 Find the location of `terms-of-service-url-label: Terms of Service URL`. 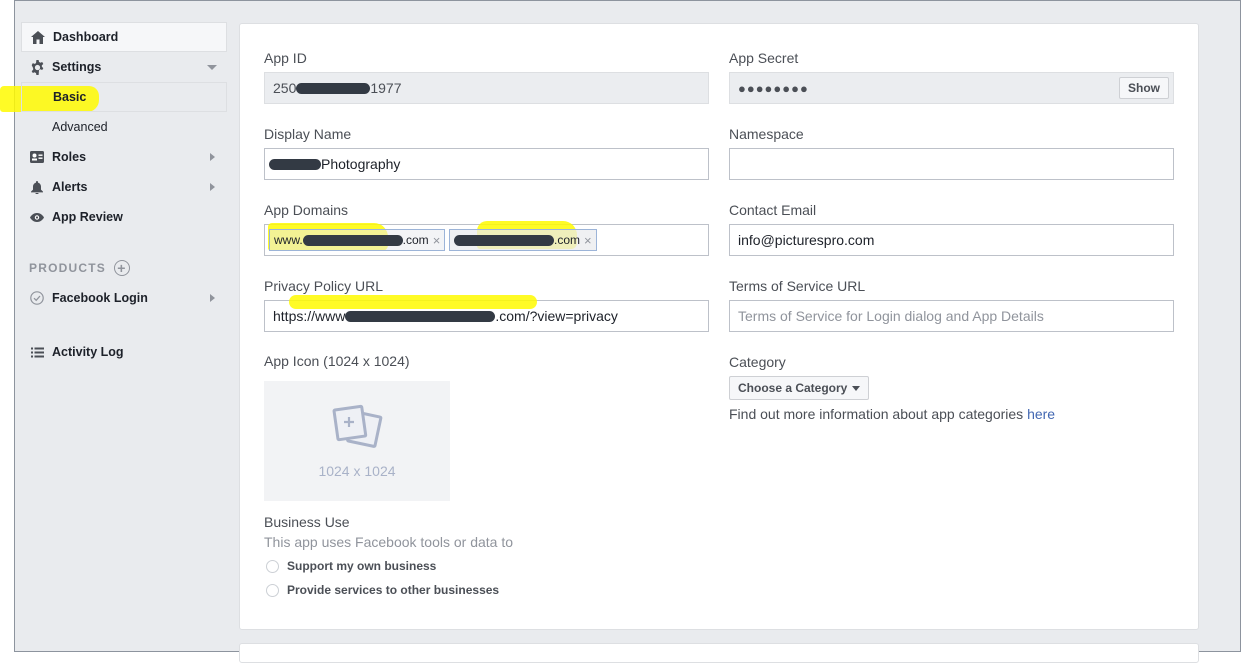

terms-of-service-url-label: Terms of Service URL is located at coordinates (797, 286).